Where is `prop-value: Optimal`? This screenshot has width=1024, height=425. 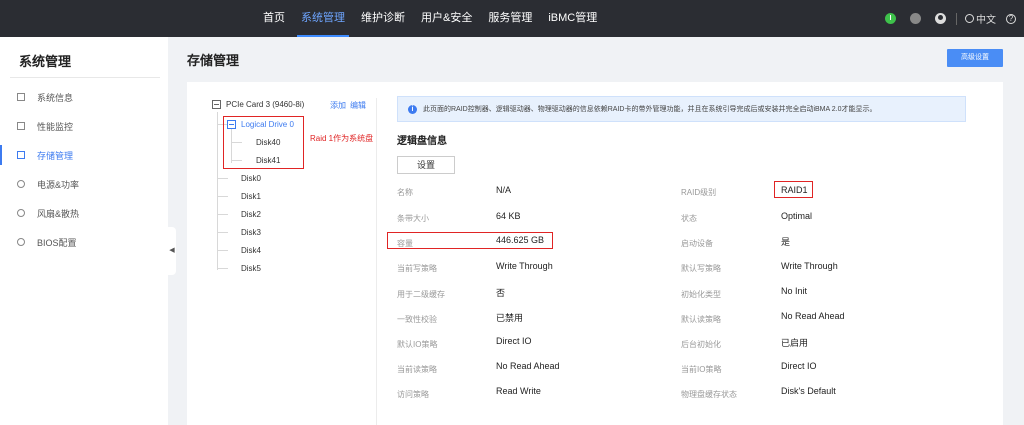 prop-value: Optimal is located at coordinates (797, 216).